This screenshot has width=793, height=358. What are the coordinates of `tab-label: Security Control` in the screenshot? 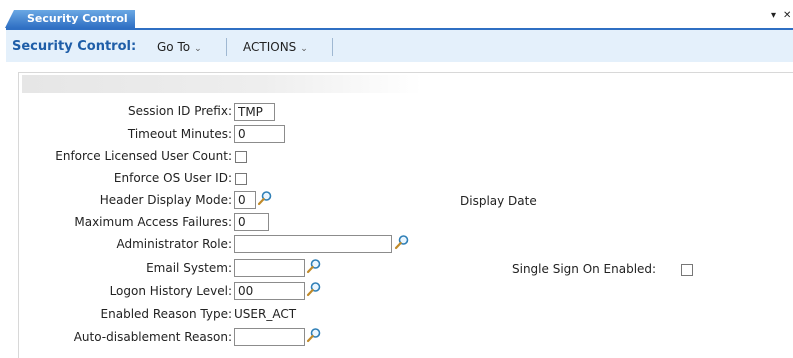 It's located at (77, 18).